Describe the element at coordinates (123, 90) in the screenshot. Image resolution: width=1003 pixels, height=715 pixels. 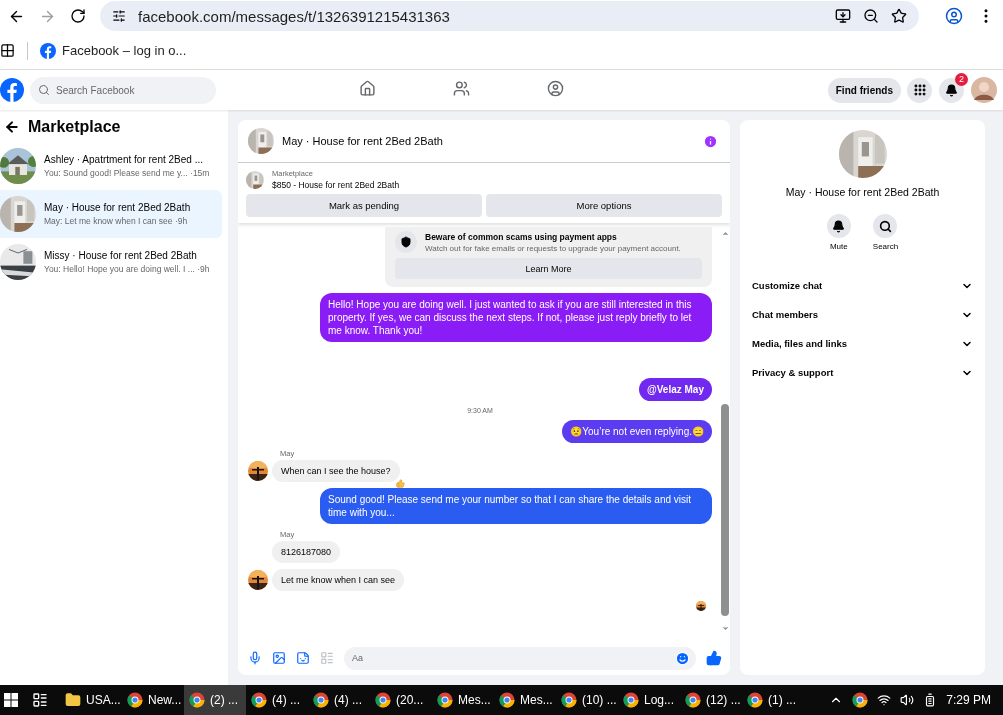
I see `search-field: Search Facebook` at that location.